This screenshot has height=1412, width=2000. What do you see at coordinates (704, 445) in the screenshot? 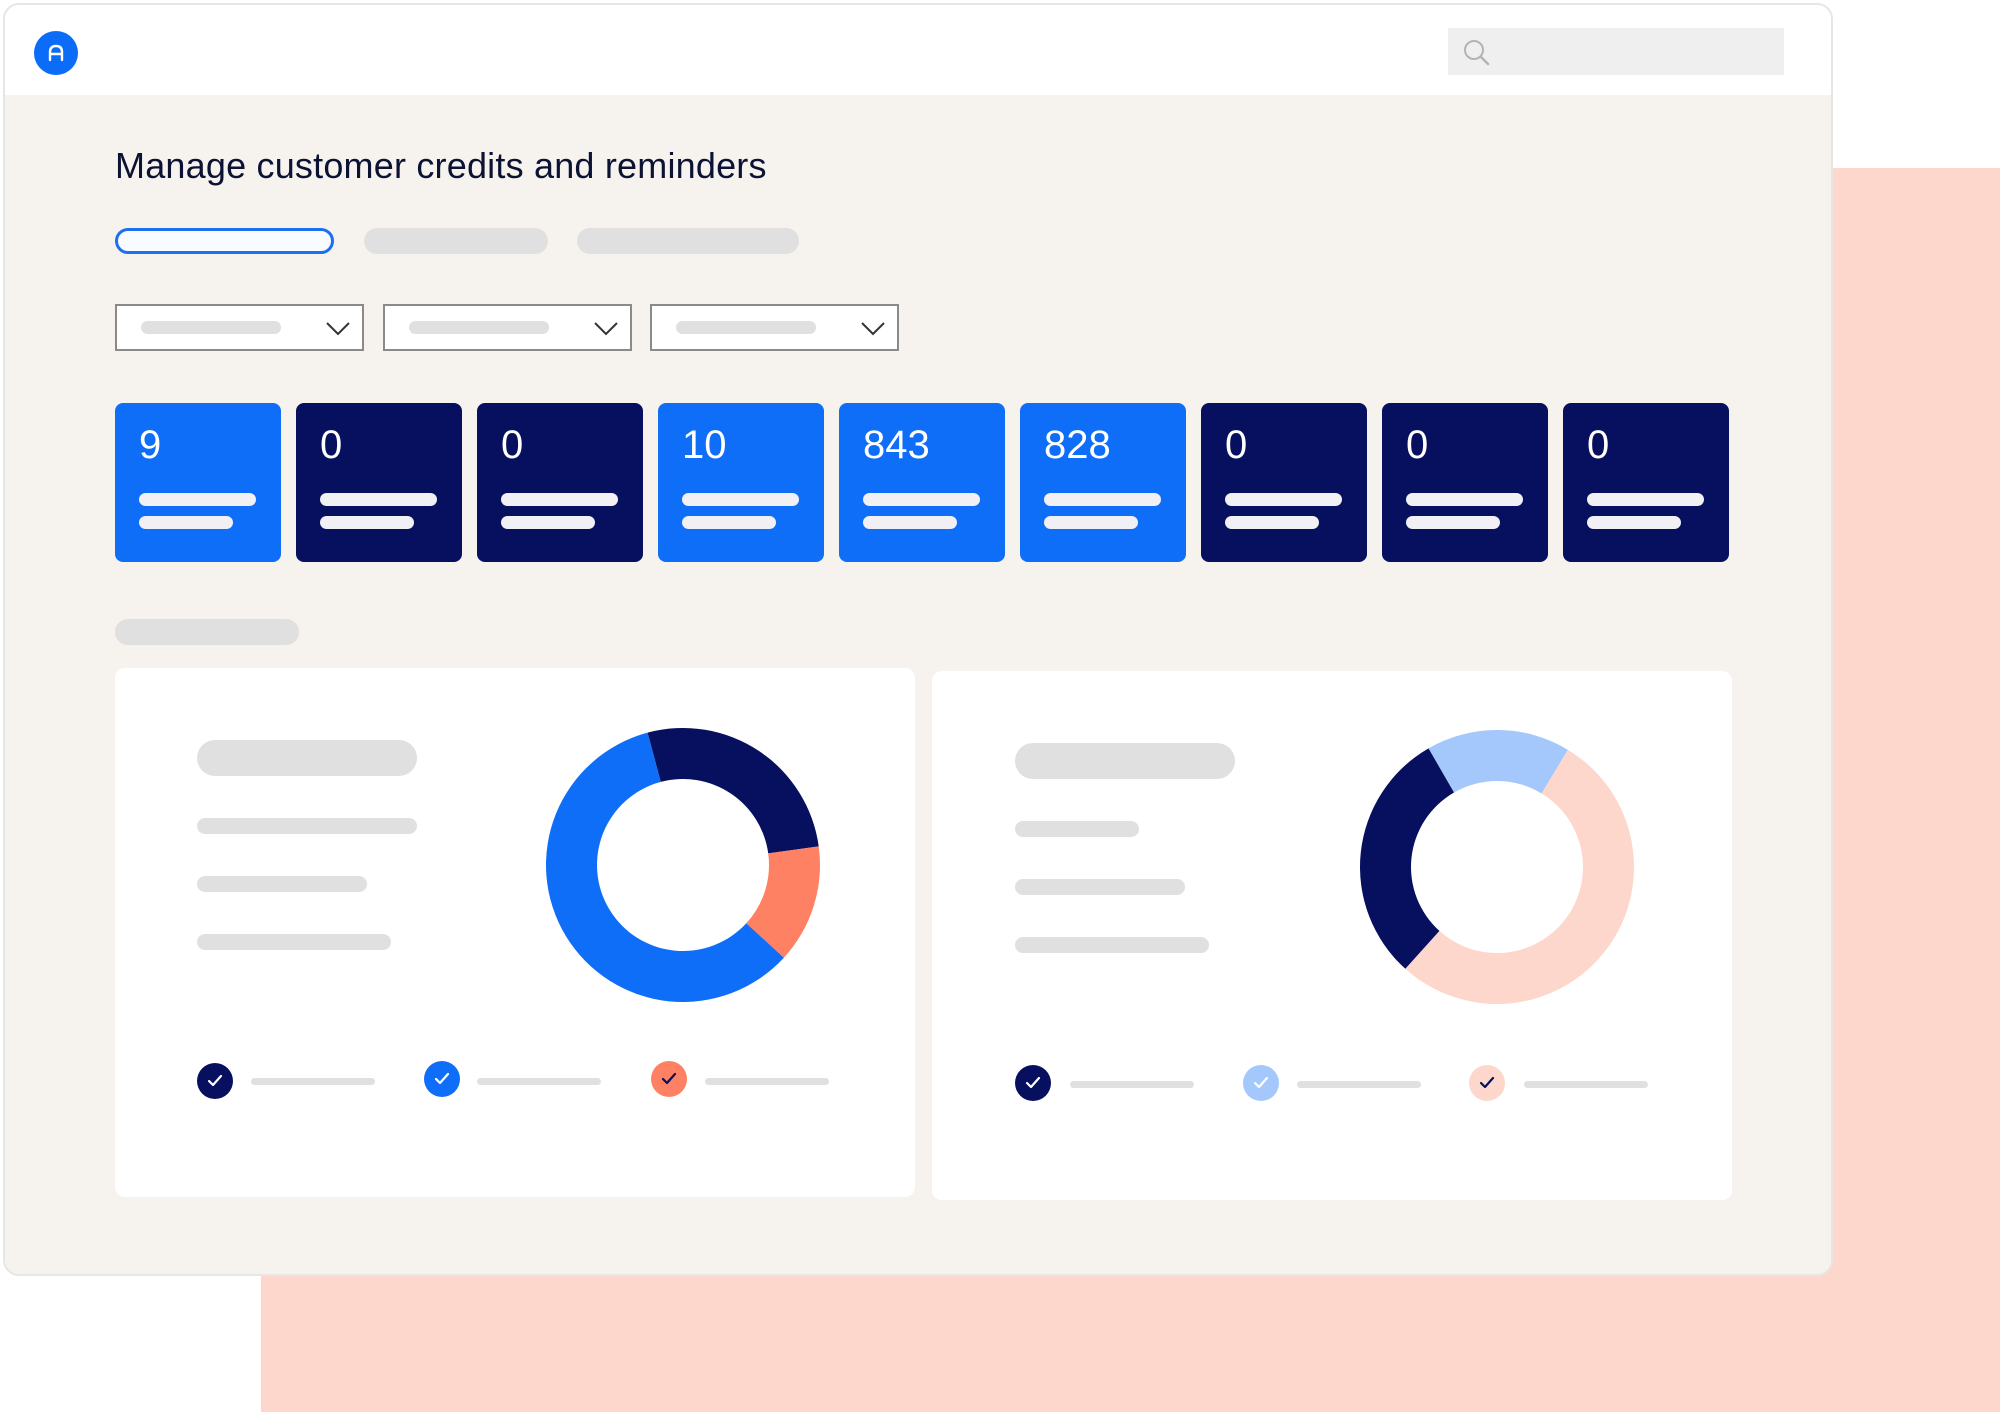
I see `kpi-value: 10` at bounding box center [704, 445].